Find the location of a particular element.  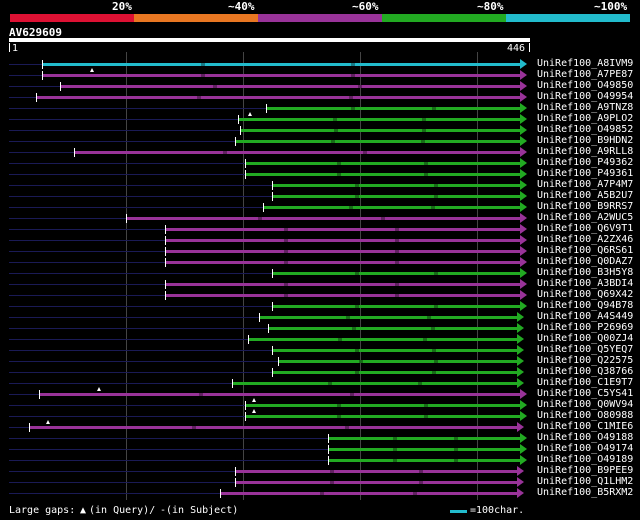

hit-label-link: UniRef100_O49174 is located at coordinates (585, 448).